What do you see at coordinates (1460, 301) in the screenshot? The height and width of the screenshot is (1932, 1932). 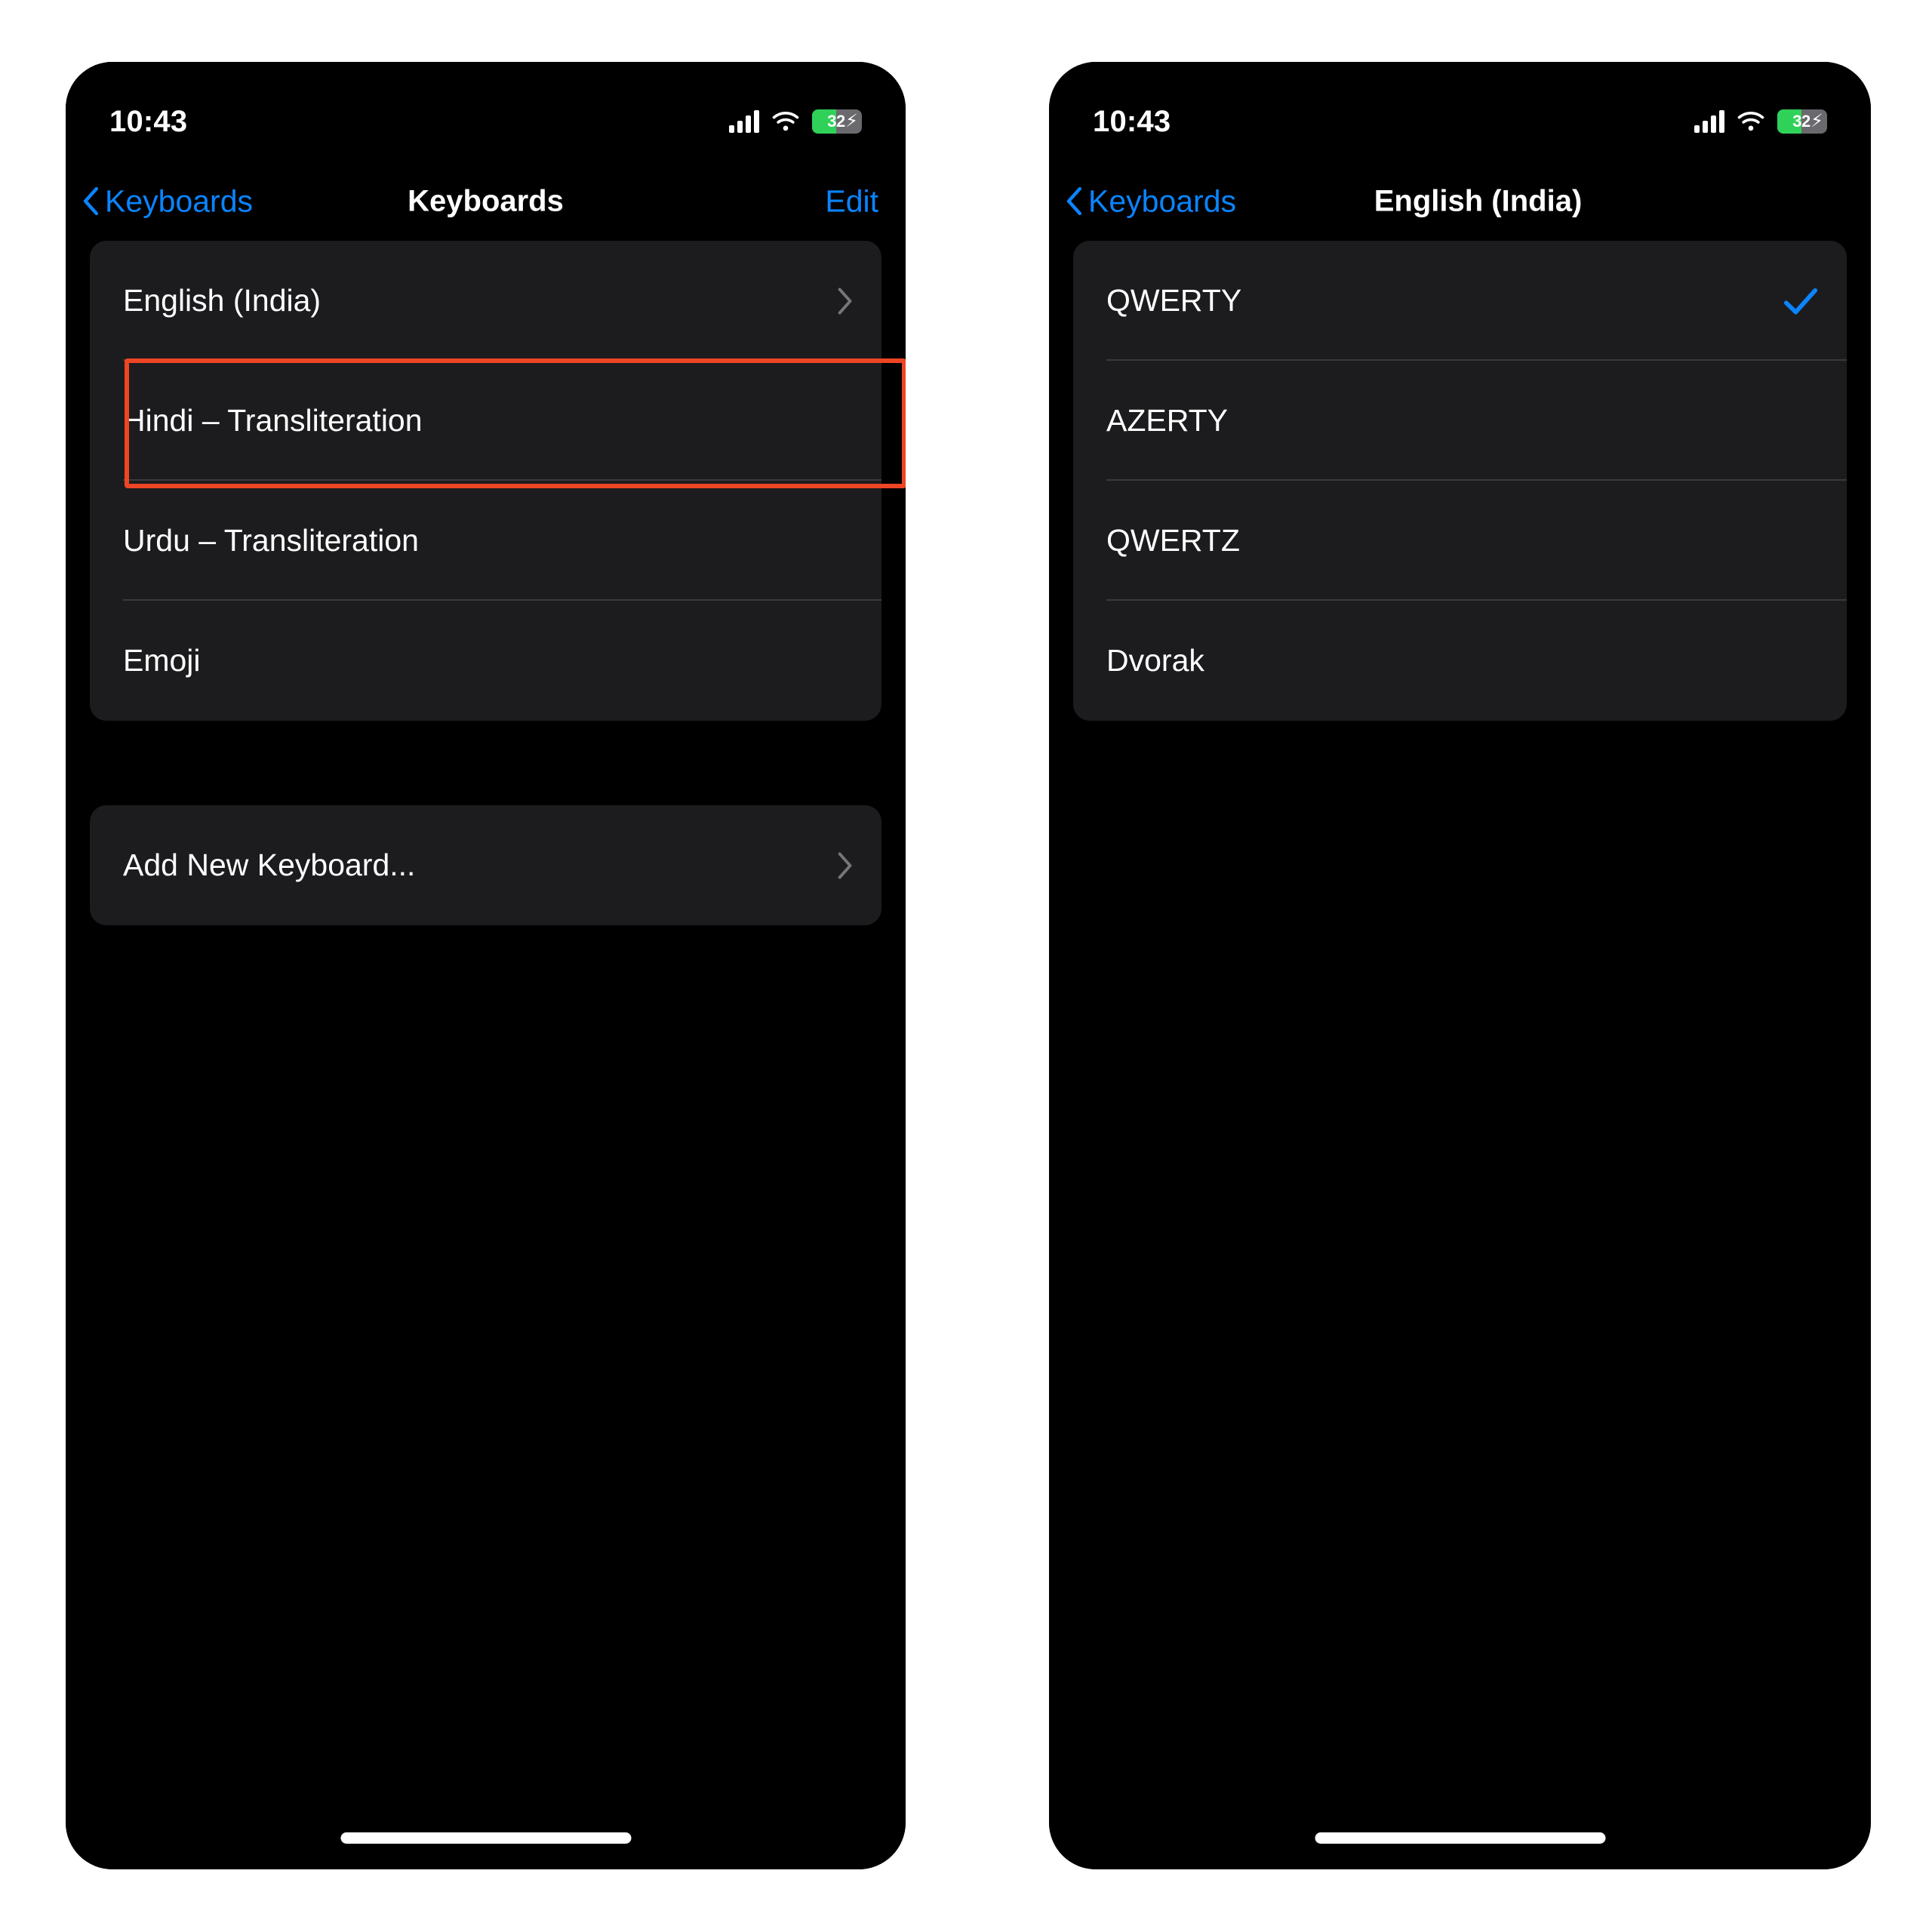 I see `list-item-qwerty: QWERTY` at bounding box center [1460, 301].